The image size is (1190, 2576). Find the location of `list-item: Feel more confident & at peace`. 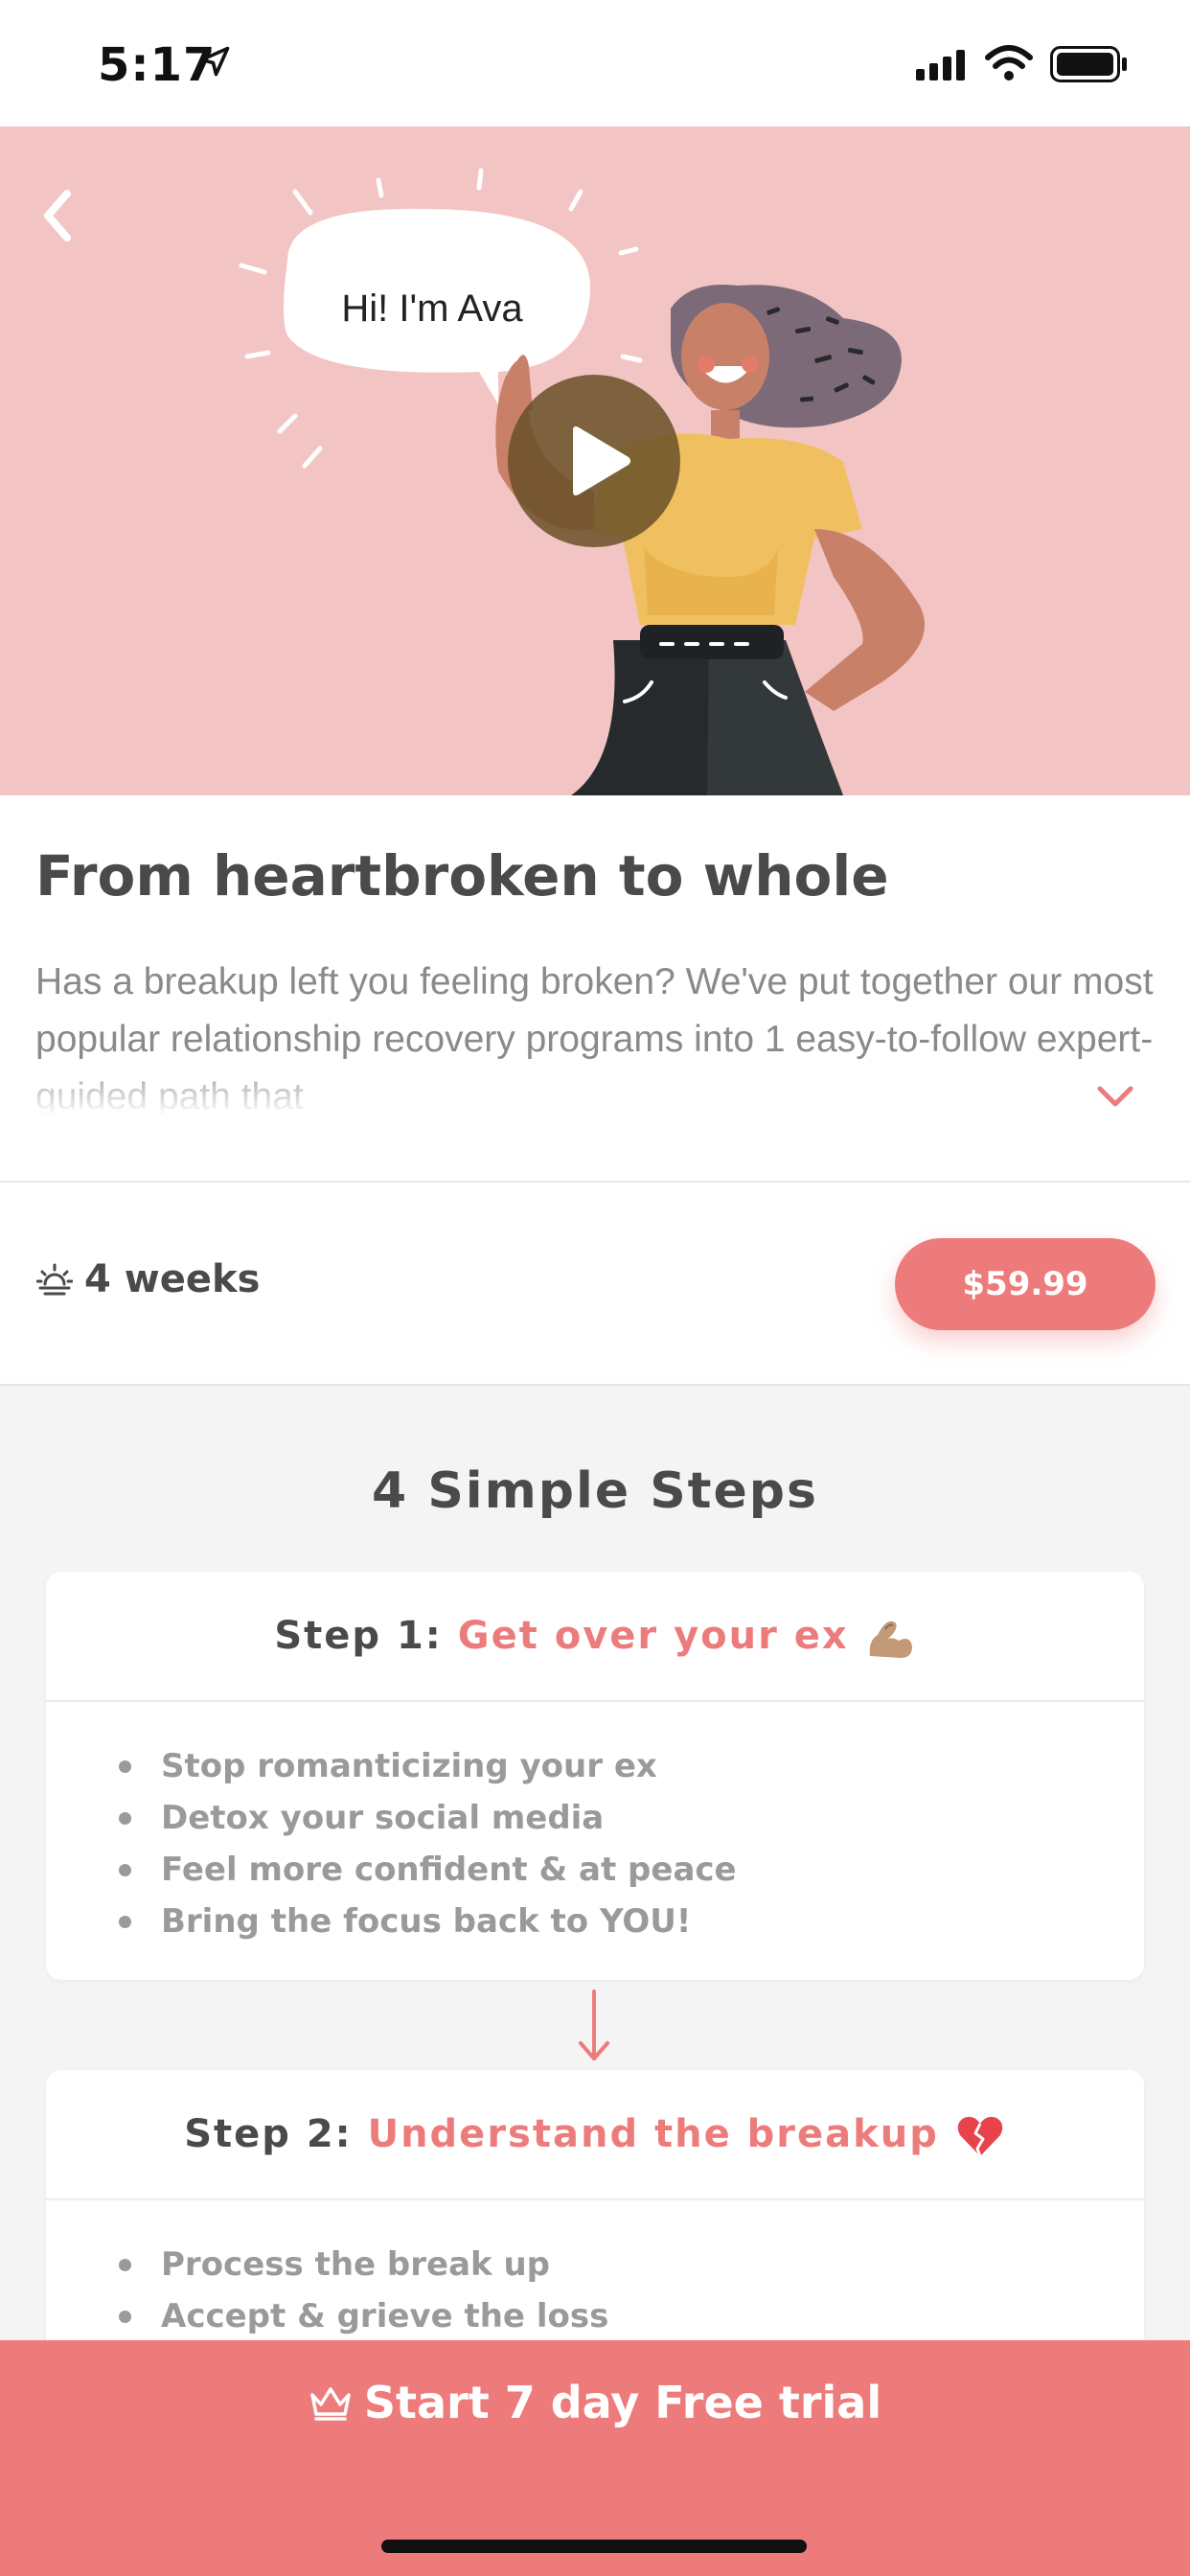

list-item: Feel more confident & at peace is located at coordinates (632, 1870).